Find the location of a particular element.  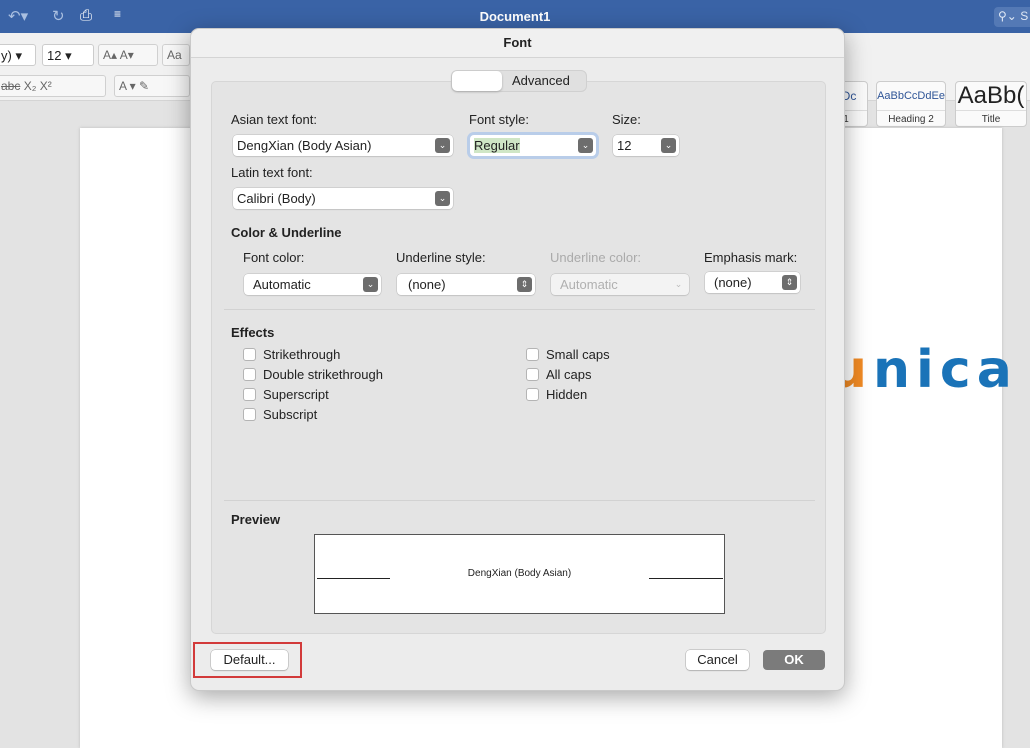

underline-color-select: Automatic ⌄ is located at coordinates (620, 284).